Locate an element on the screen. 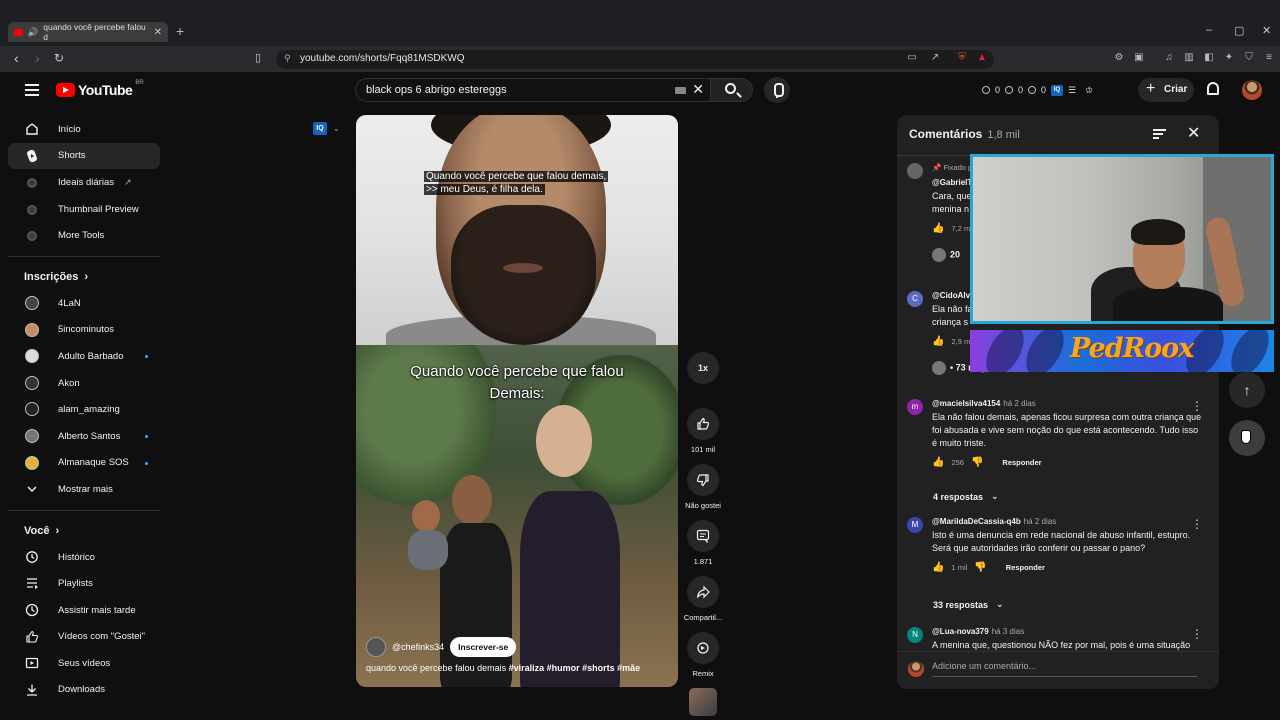  extension-1-icon: ⚙ is located at coordinates (1119, 58).